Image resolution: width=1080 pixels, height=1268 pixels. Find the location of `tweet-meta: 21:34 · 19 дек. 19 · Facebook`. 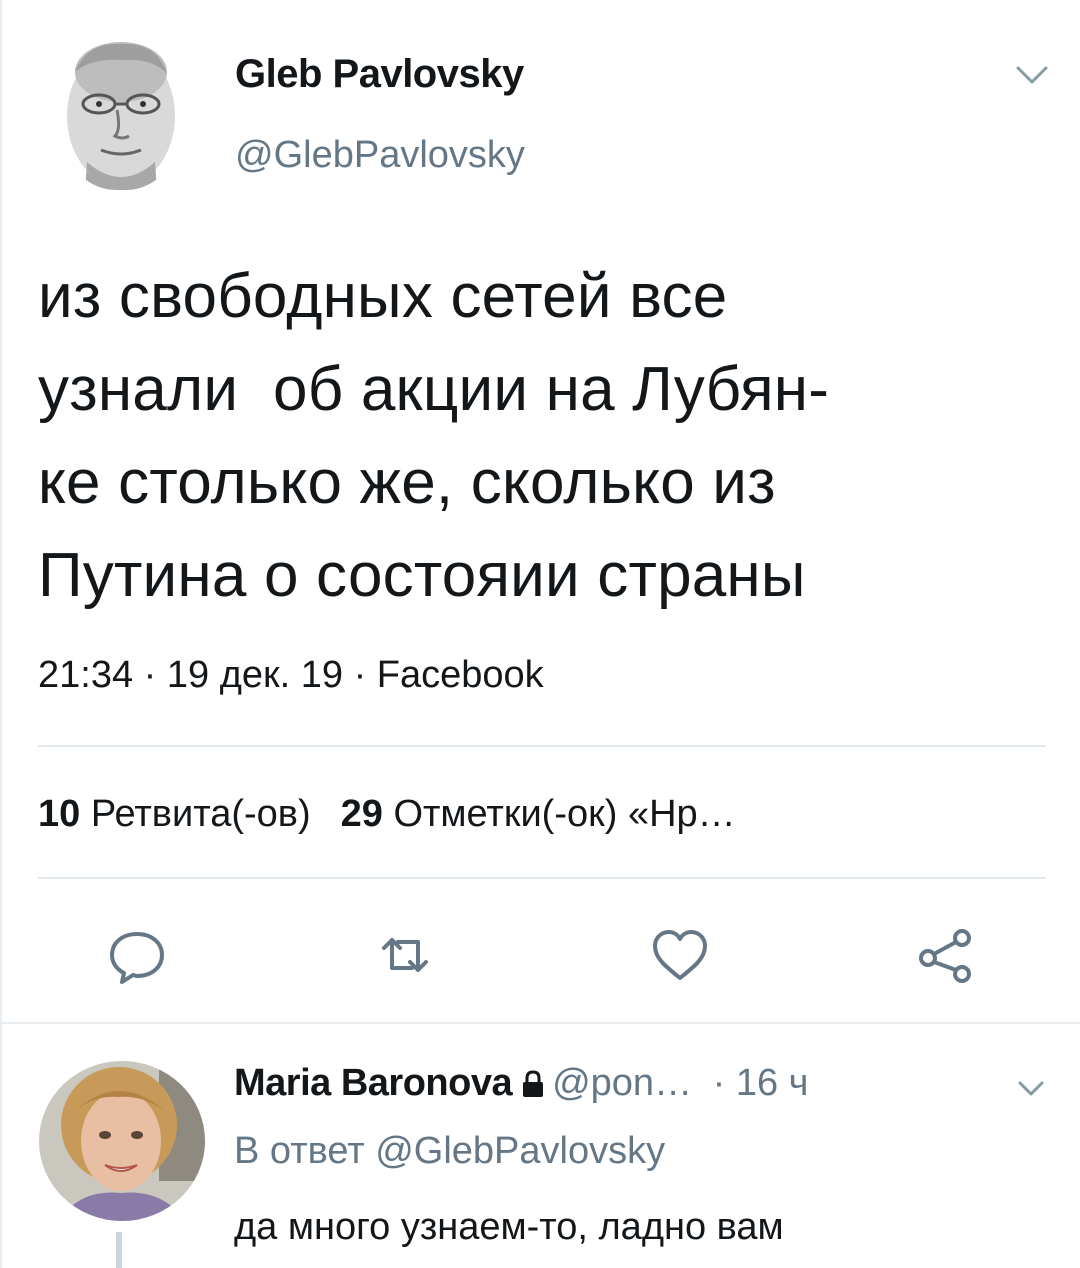

tweet-meta: 21:34 · 19 дек. 19 · Facebook is located at coordinates (291, 675).